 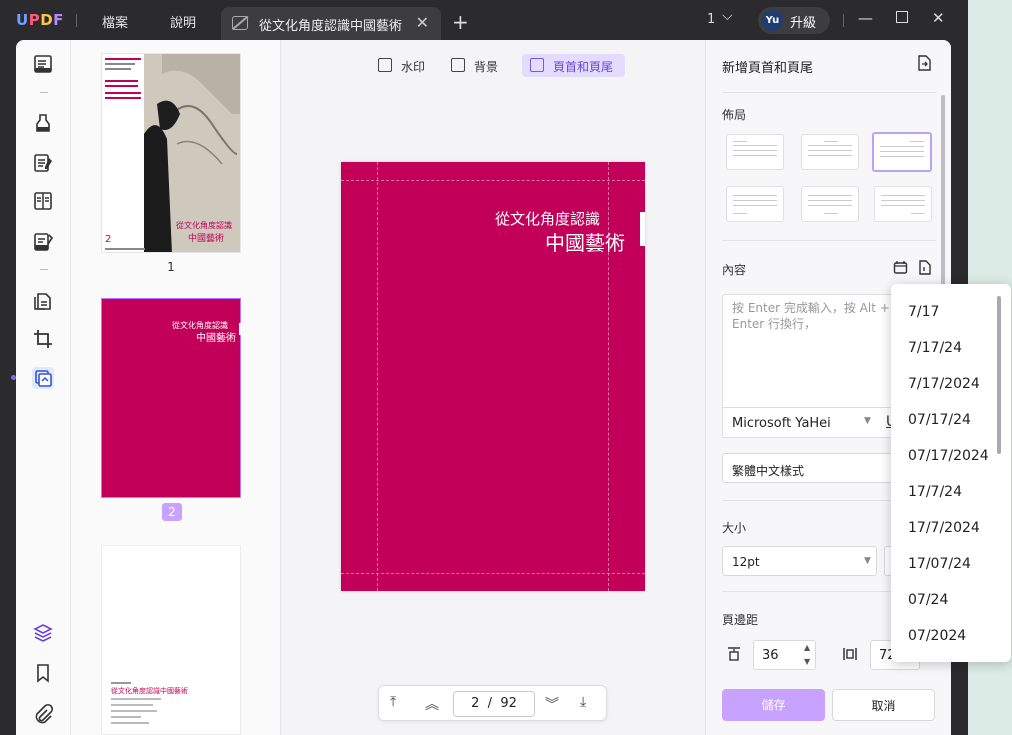 I want to click on date-format-option: 7/17, so click(x=923, y=312).